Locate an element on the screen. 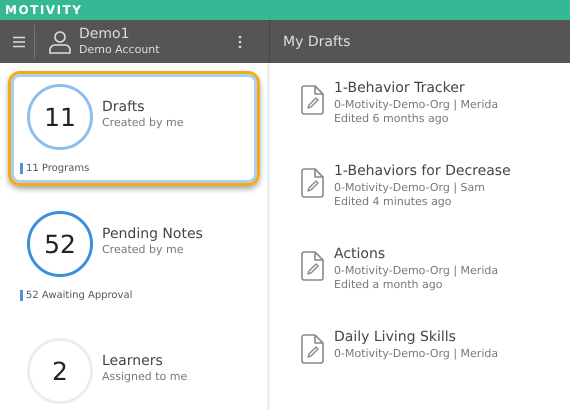  draft-meta: 0-Motivity-Demo-Org | Sam is located at coordinates (410, 188).